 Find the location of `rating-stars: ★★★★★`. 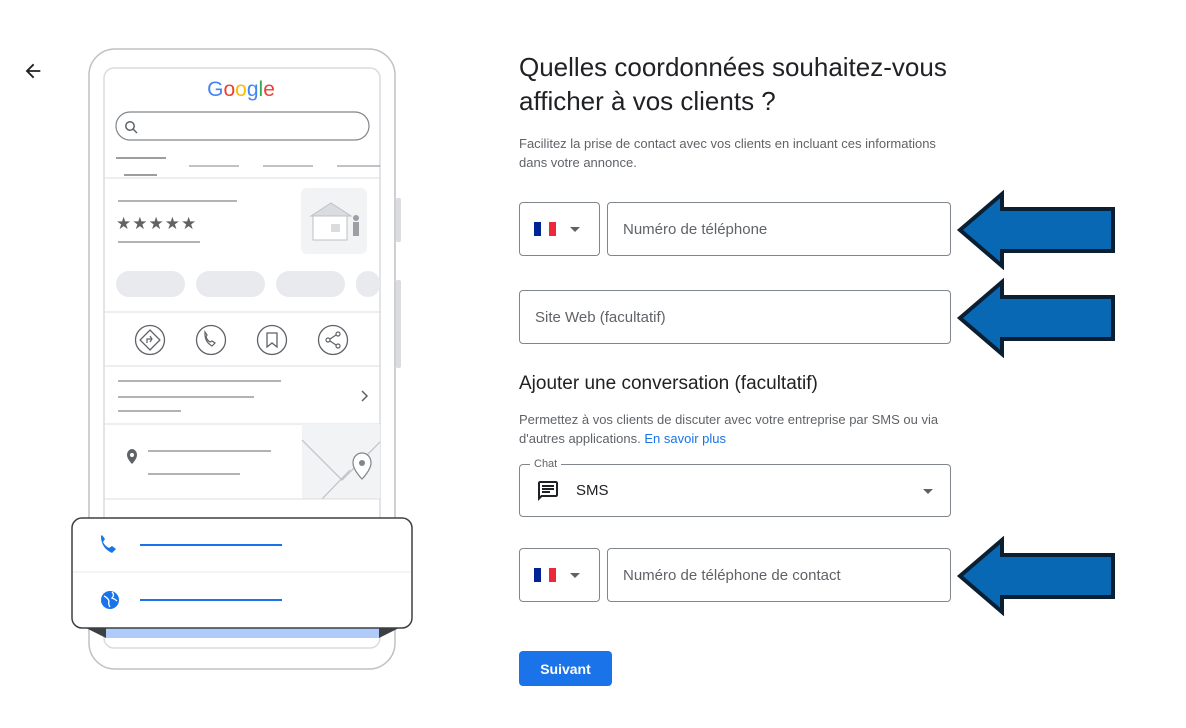

rating-stars: ★★★★★ is located at coordinates (156, 224).